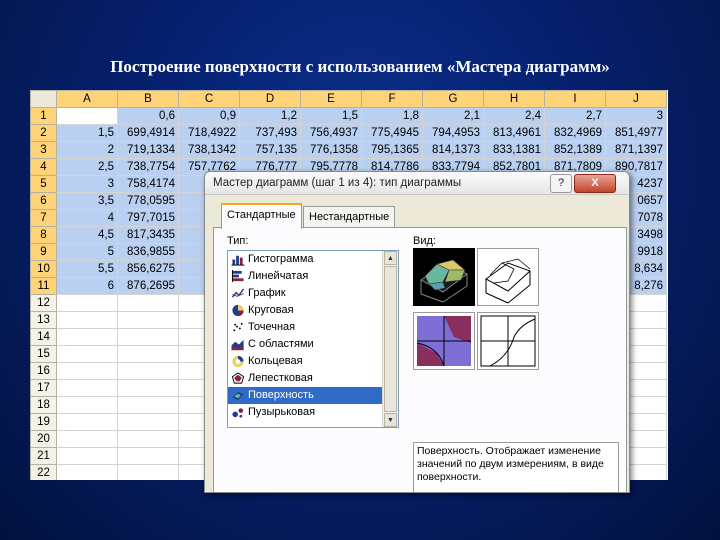 The height and width of the screenshot is (540, 720). What do you see at coordinates (313, 361) in the screenshot?
I see `chart-type-donut: Кольцевая` at bounding box center [313, 361].